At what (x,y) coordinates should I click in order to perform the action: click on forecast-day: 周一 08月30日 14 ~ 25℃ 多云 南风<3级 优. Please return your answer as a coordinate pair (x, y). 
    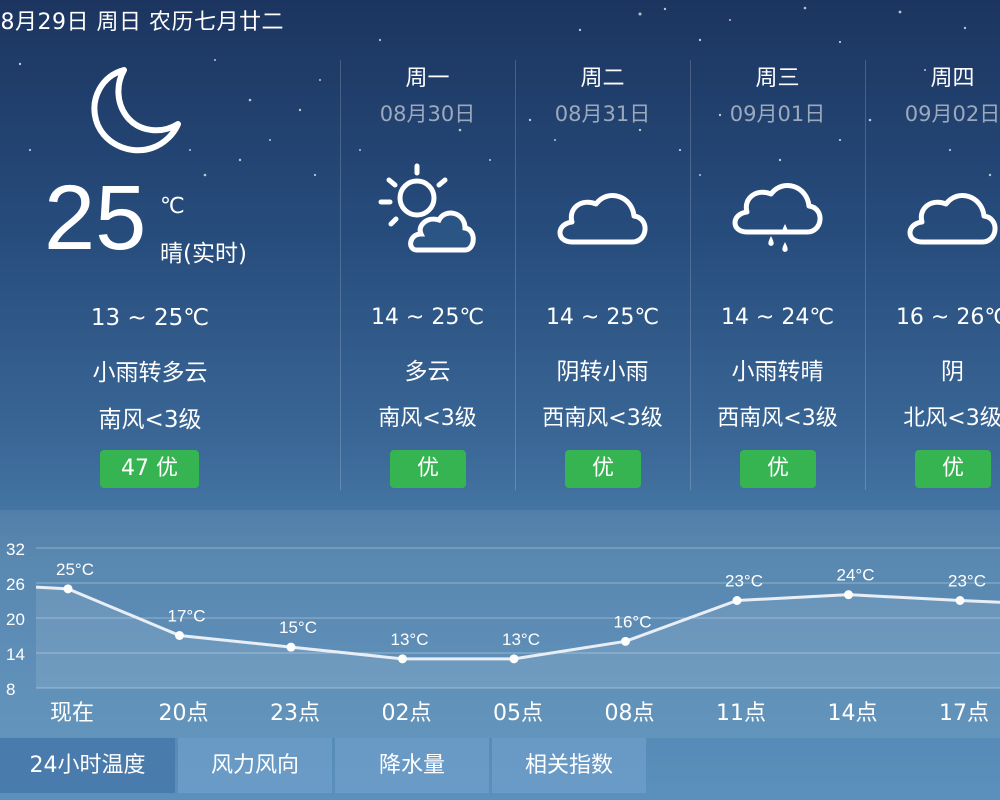
    Looking at the image, I should click on (427, 272).